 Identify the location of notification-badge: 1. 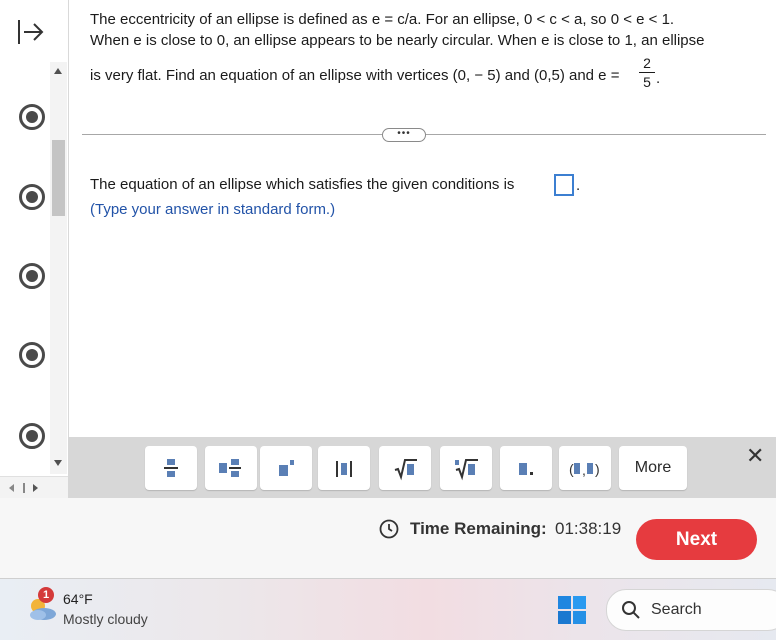
(46, 595).